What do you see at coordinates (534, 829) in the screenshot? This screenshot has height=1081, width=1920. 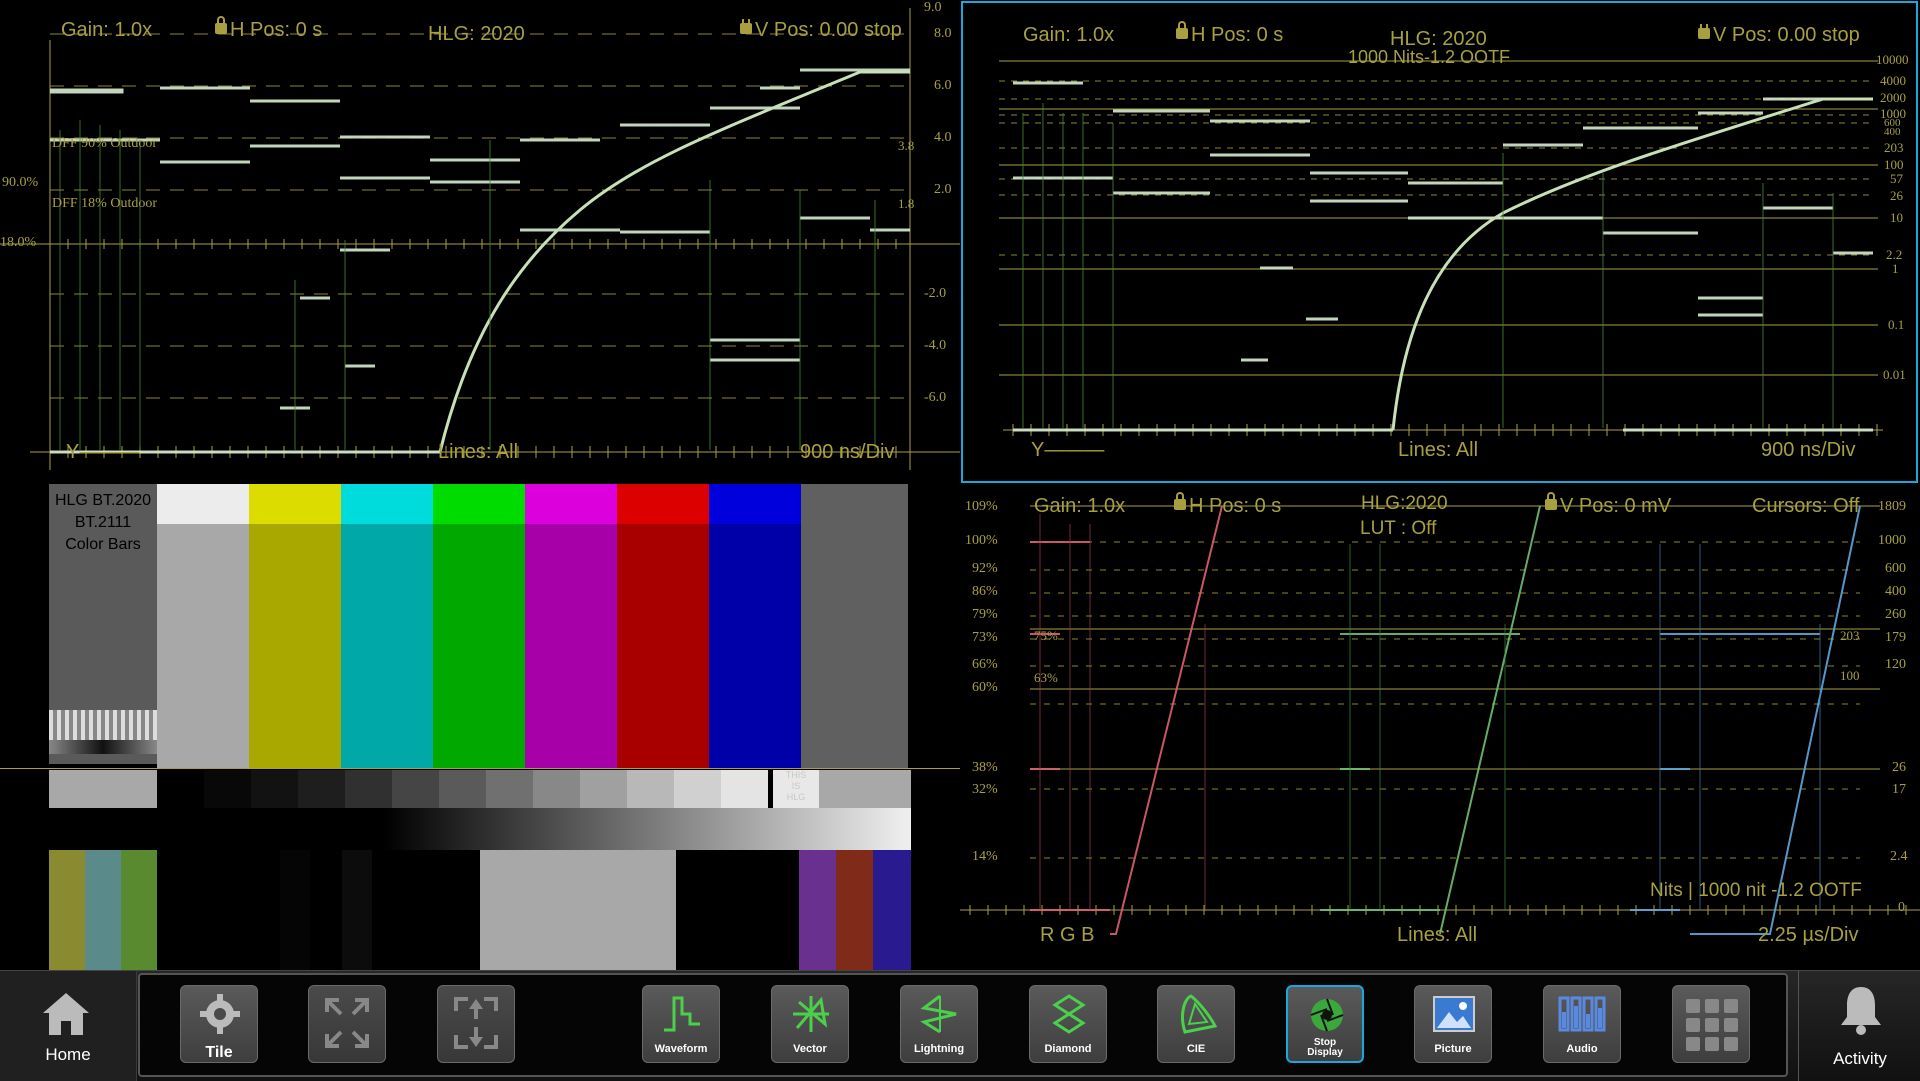 I see `bars-ramp` at bounding box center [534, 829].